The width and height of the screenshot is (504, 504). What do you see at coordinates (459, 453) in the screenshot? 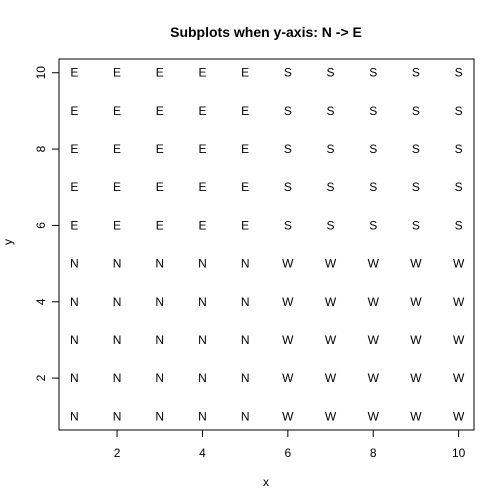
I see `x-tick-label: 10` at bounding box center [459, 453].